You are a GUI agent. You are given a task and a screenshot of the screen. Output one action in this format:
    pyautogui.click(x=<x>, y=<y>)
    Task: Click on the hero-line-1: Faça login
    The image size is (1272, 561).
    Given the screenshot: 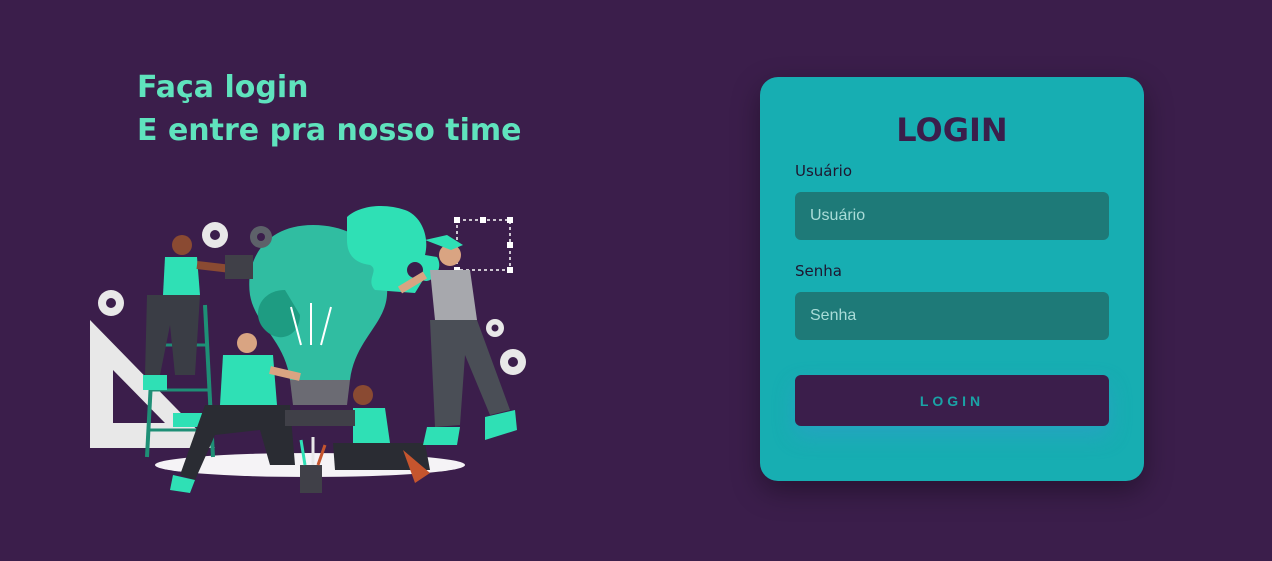 What is the action you would take?
    pyautogui.click(x=223, y=87)
    